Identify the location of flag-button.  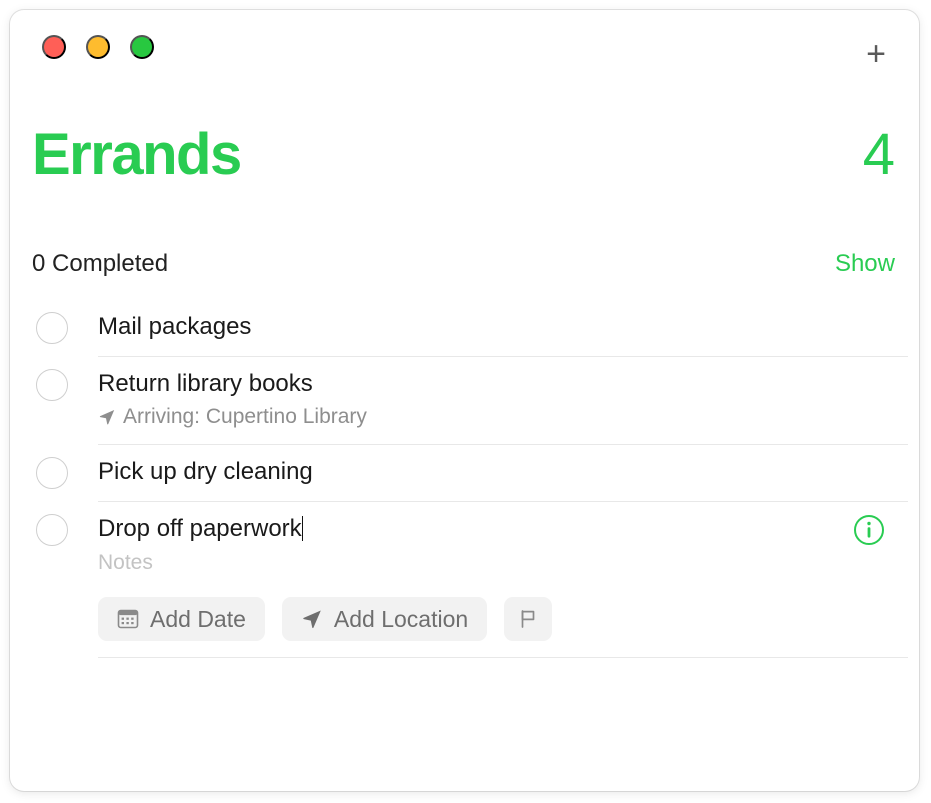
(528, 619).